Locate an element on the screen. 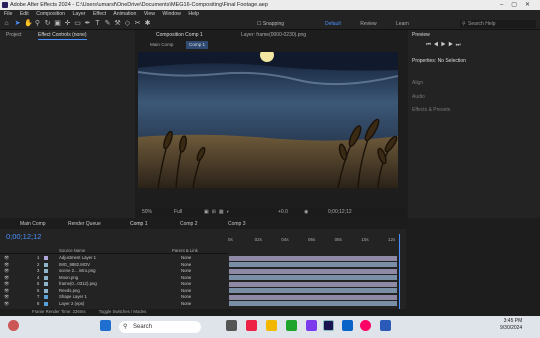  current-time-display: 0;00;12;12 is located at coordinates (340, 212).